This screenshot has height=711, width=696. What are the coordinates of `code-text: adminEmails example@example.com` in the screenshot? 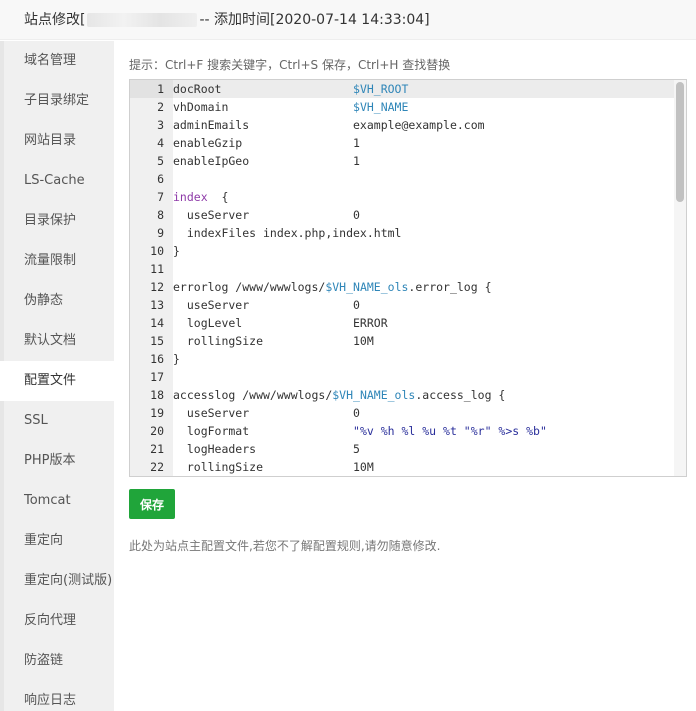 It's located at (329, 125).